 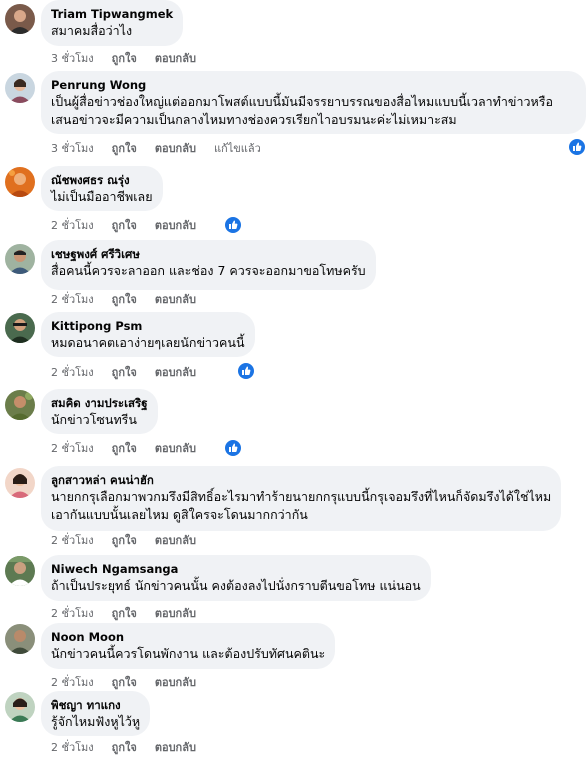 I want to click on comment-author: พิชญา ทาแกง, so click(x=95, y=705).